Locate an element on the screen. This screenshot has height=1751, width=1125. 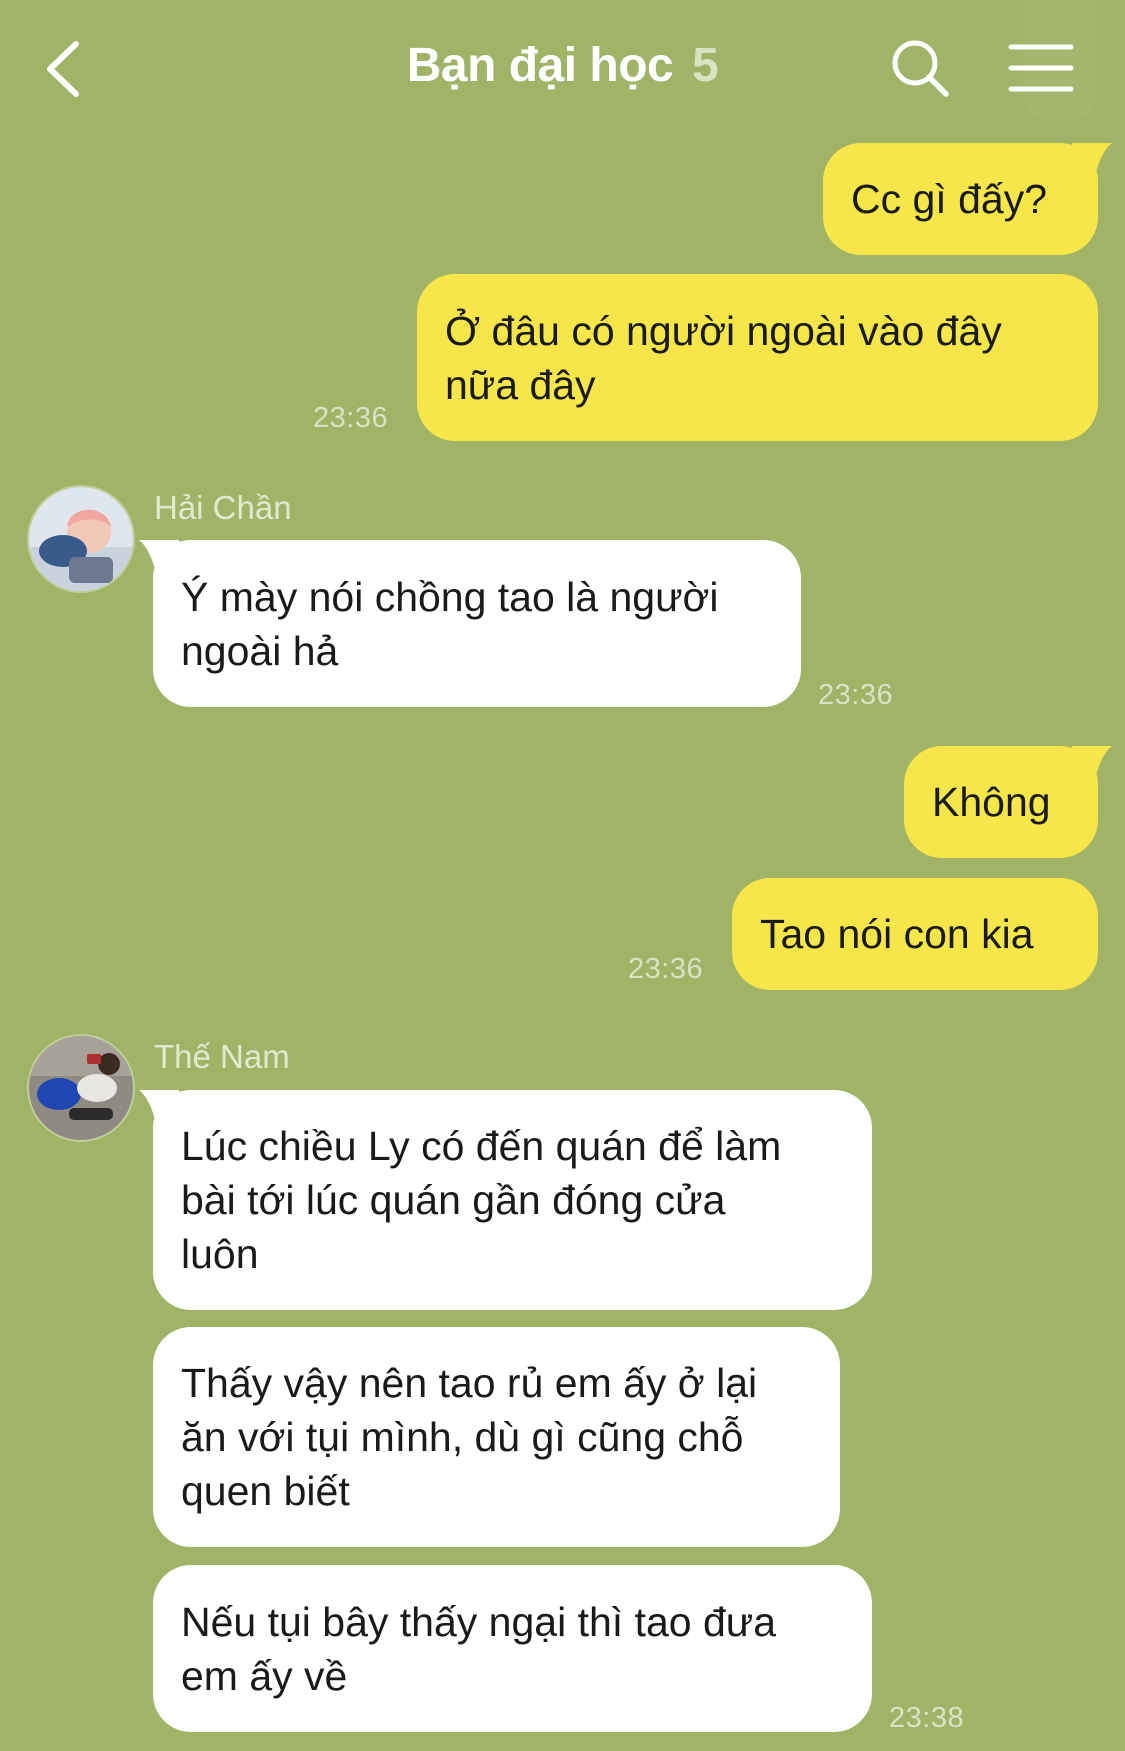
sender-name: Hải Chần is located at coordinates (223, 507).